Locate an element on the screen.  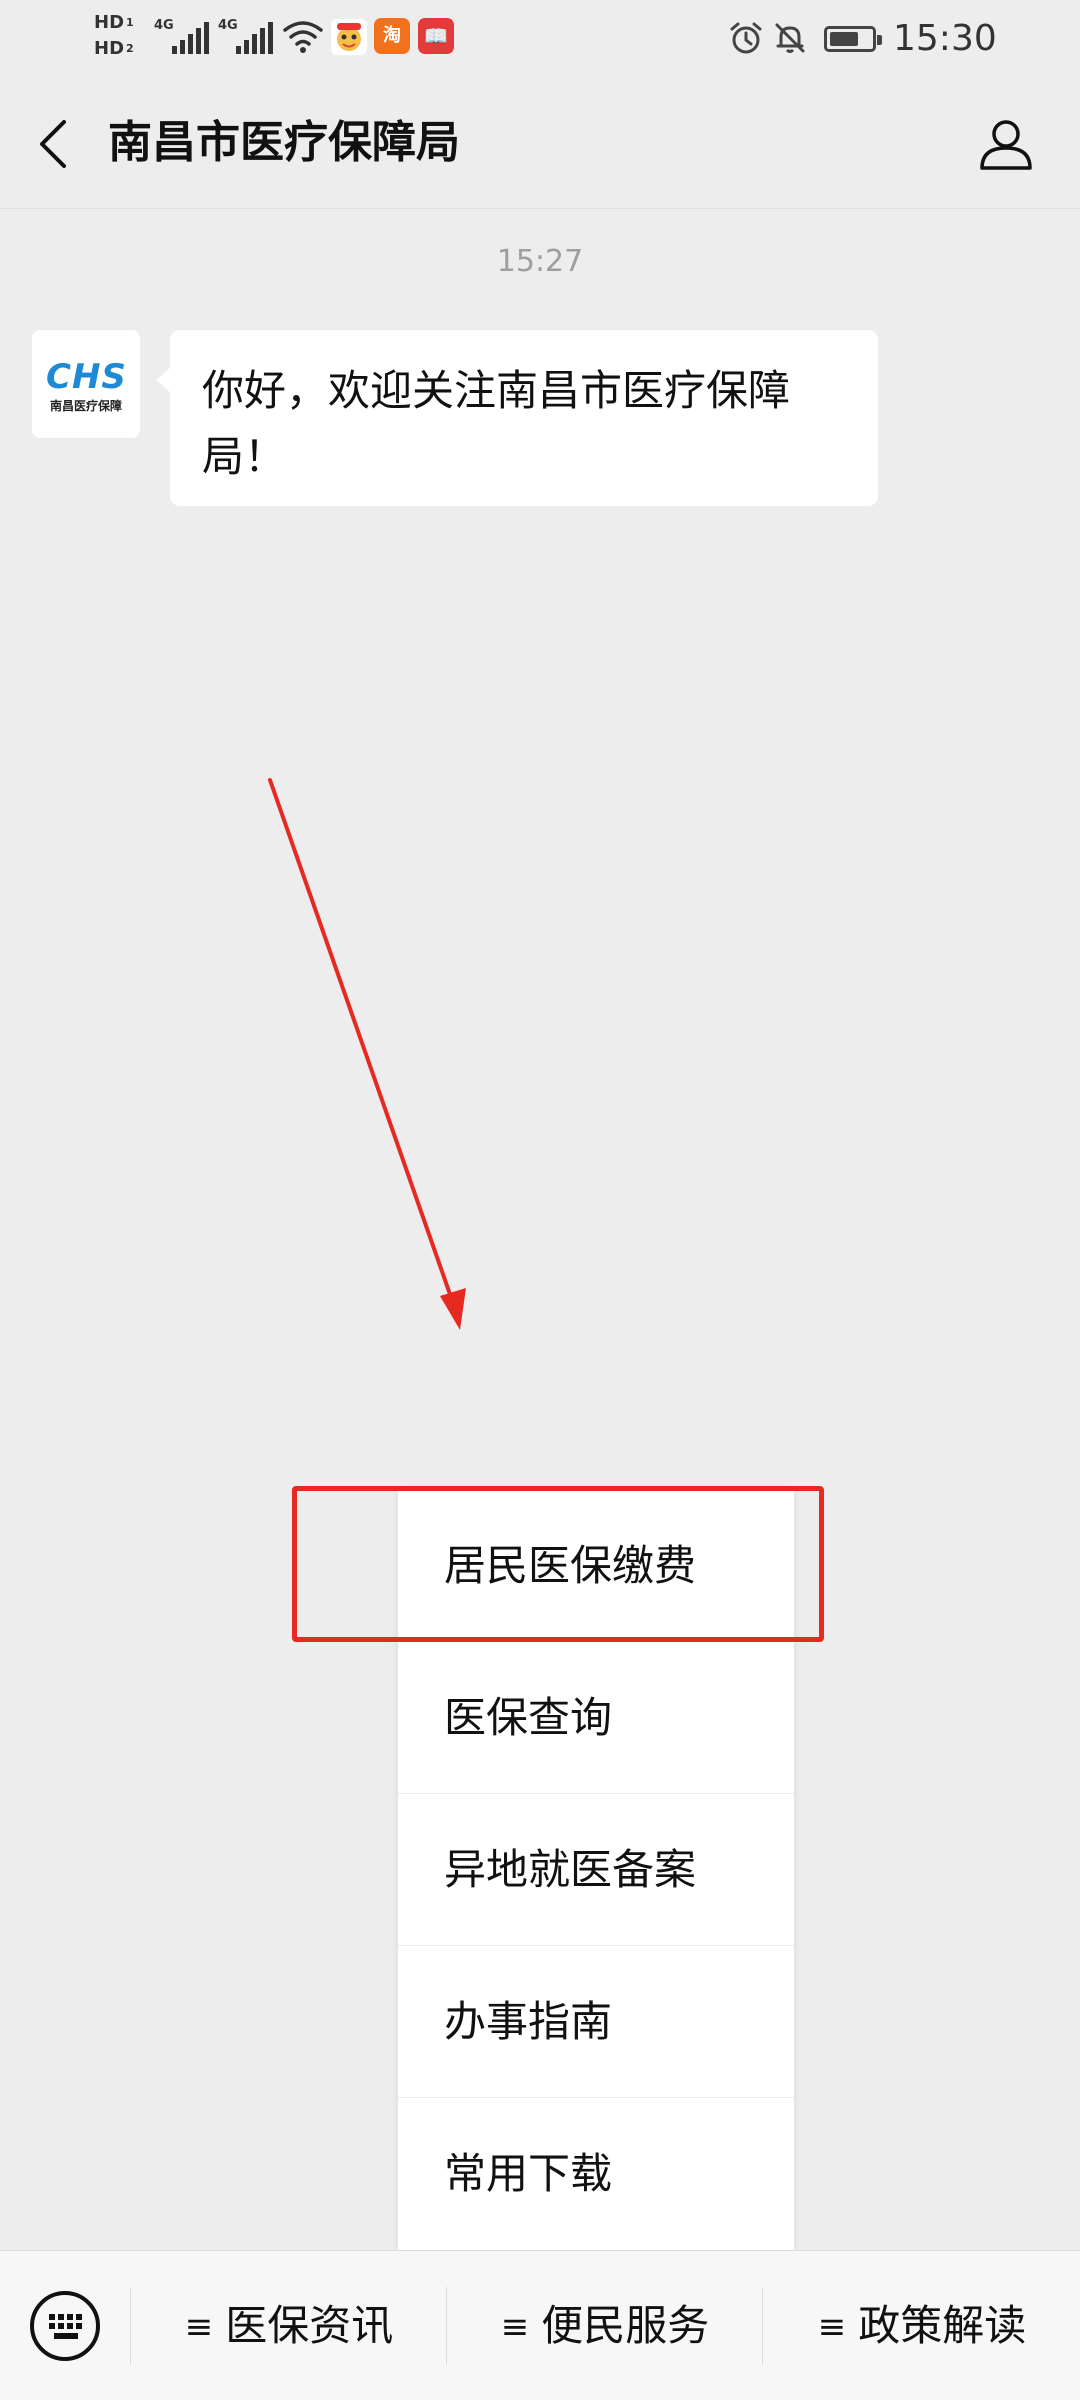
signal-icon: 4G is located at coordinates (182, 36).